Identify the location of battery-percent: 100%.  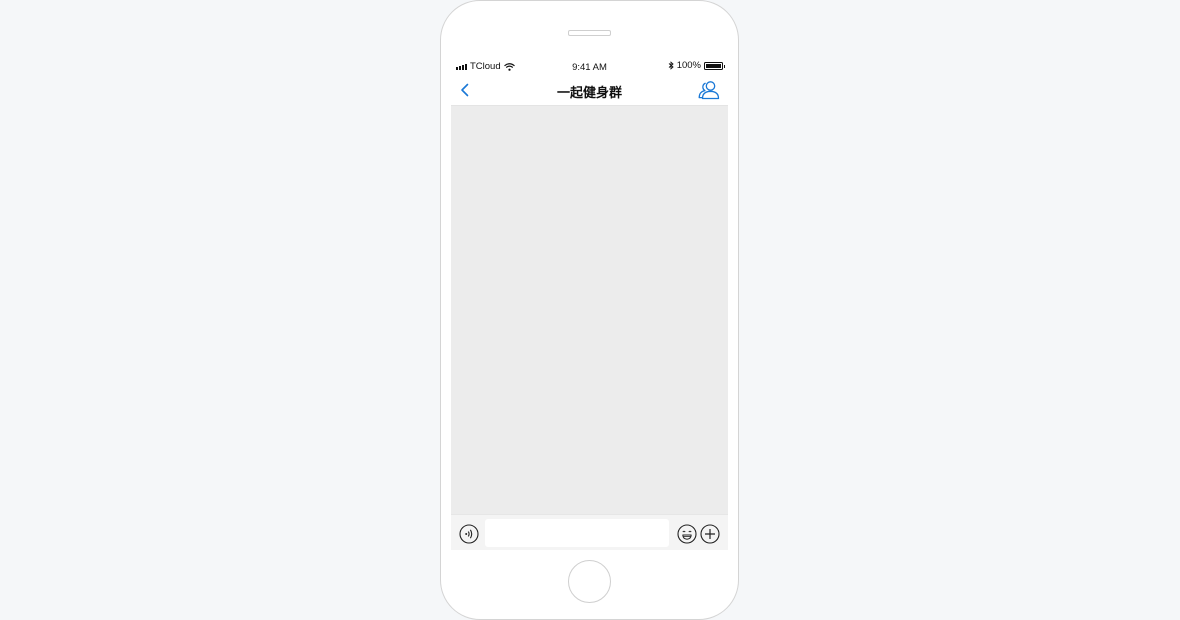
(688, 65).